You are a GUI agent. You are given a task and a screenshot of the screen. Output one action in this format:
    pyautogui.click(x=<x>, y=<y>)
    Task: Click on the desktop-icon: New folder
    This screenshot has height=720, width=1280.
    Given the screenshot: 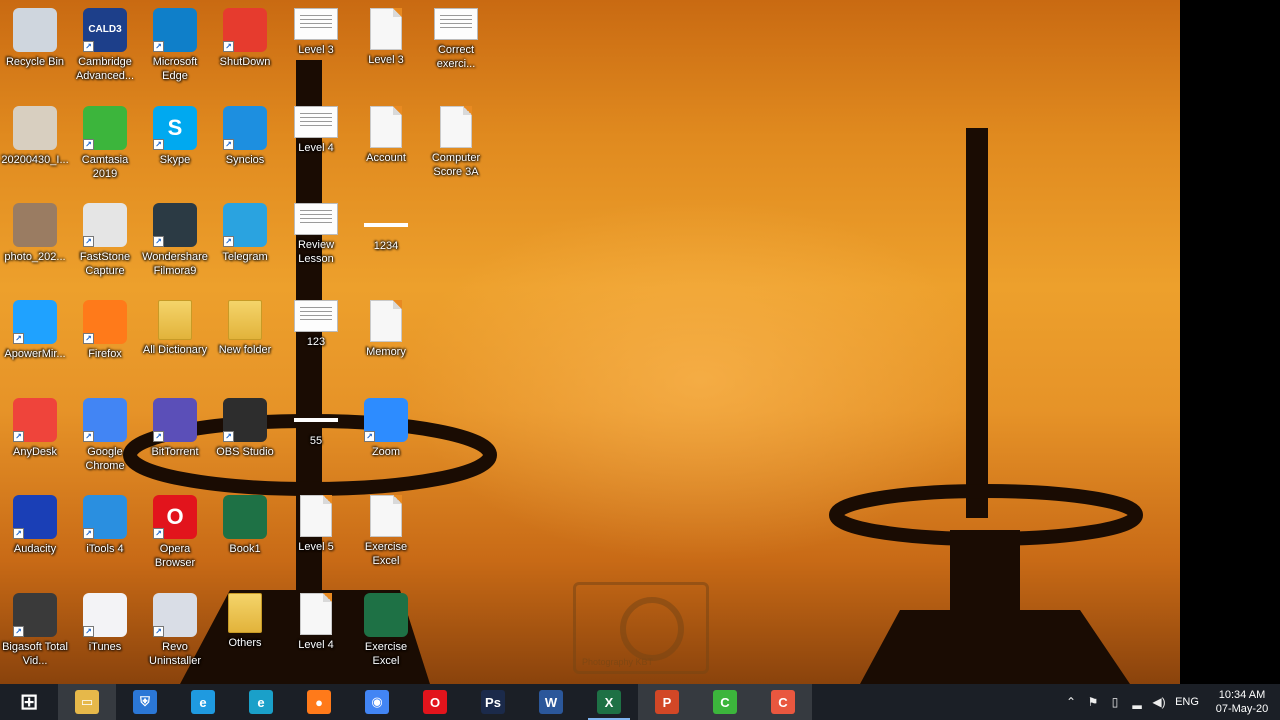 What is the action you would take?
    pyautogui.click(x=245, y=325)
    